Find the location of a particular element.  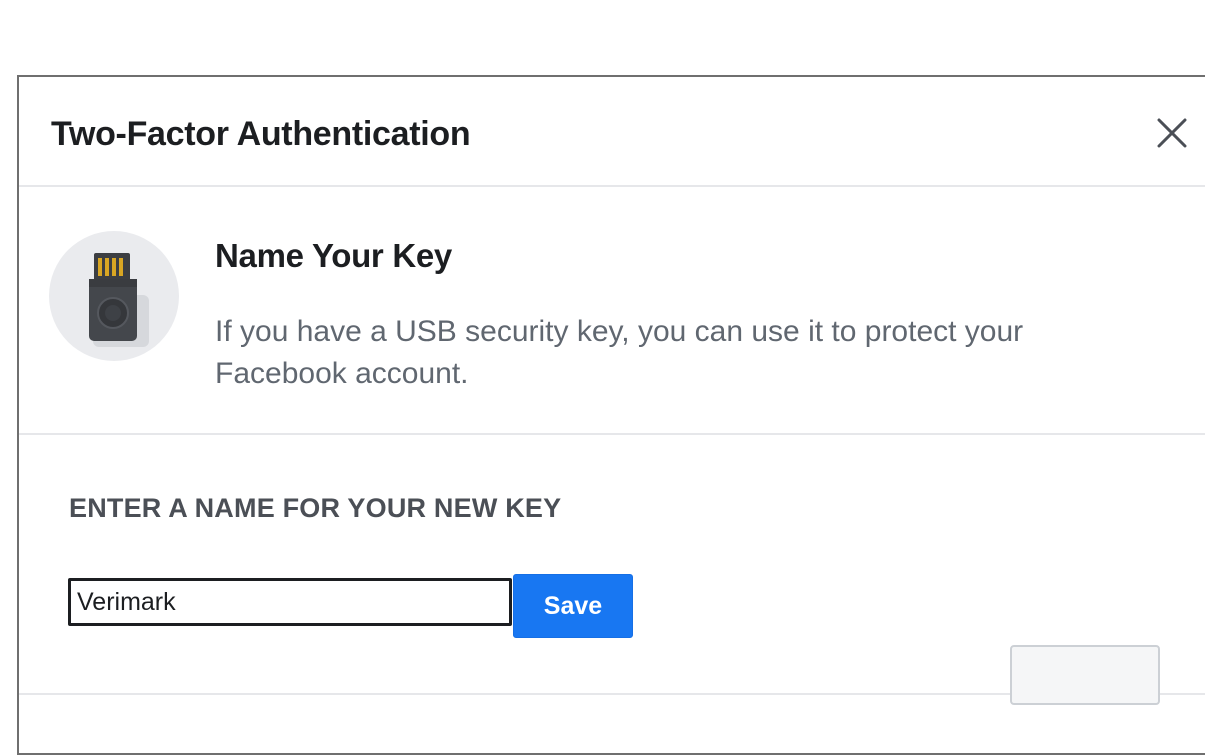

key-name-input is located at coordinates (290, 602).